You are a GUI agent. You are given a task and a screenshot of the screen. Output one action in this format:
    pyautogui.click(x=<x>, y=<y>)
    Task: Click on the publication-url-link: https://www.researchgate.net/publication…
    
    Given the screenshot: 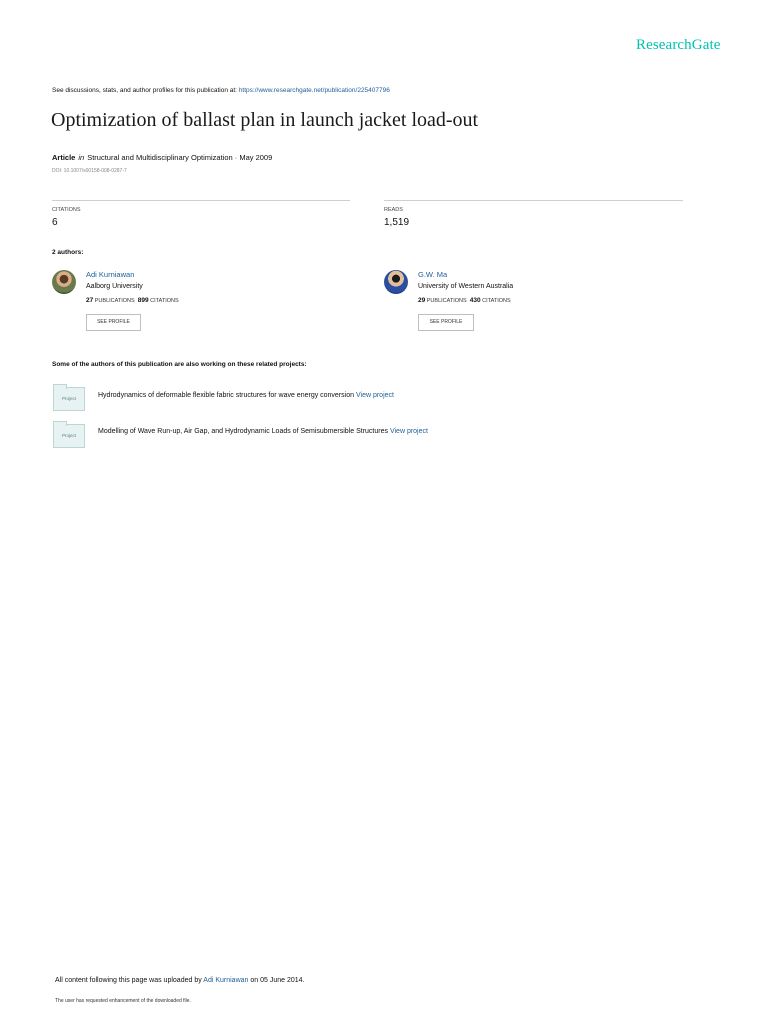 What is the action you would take?
    pyautogui.click(x=314, y=90)
    